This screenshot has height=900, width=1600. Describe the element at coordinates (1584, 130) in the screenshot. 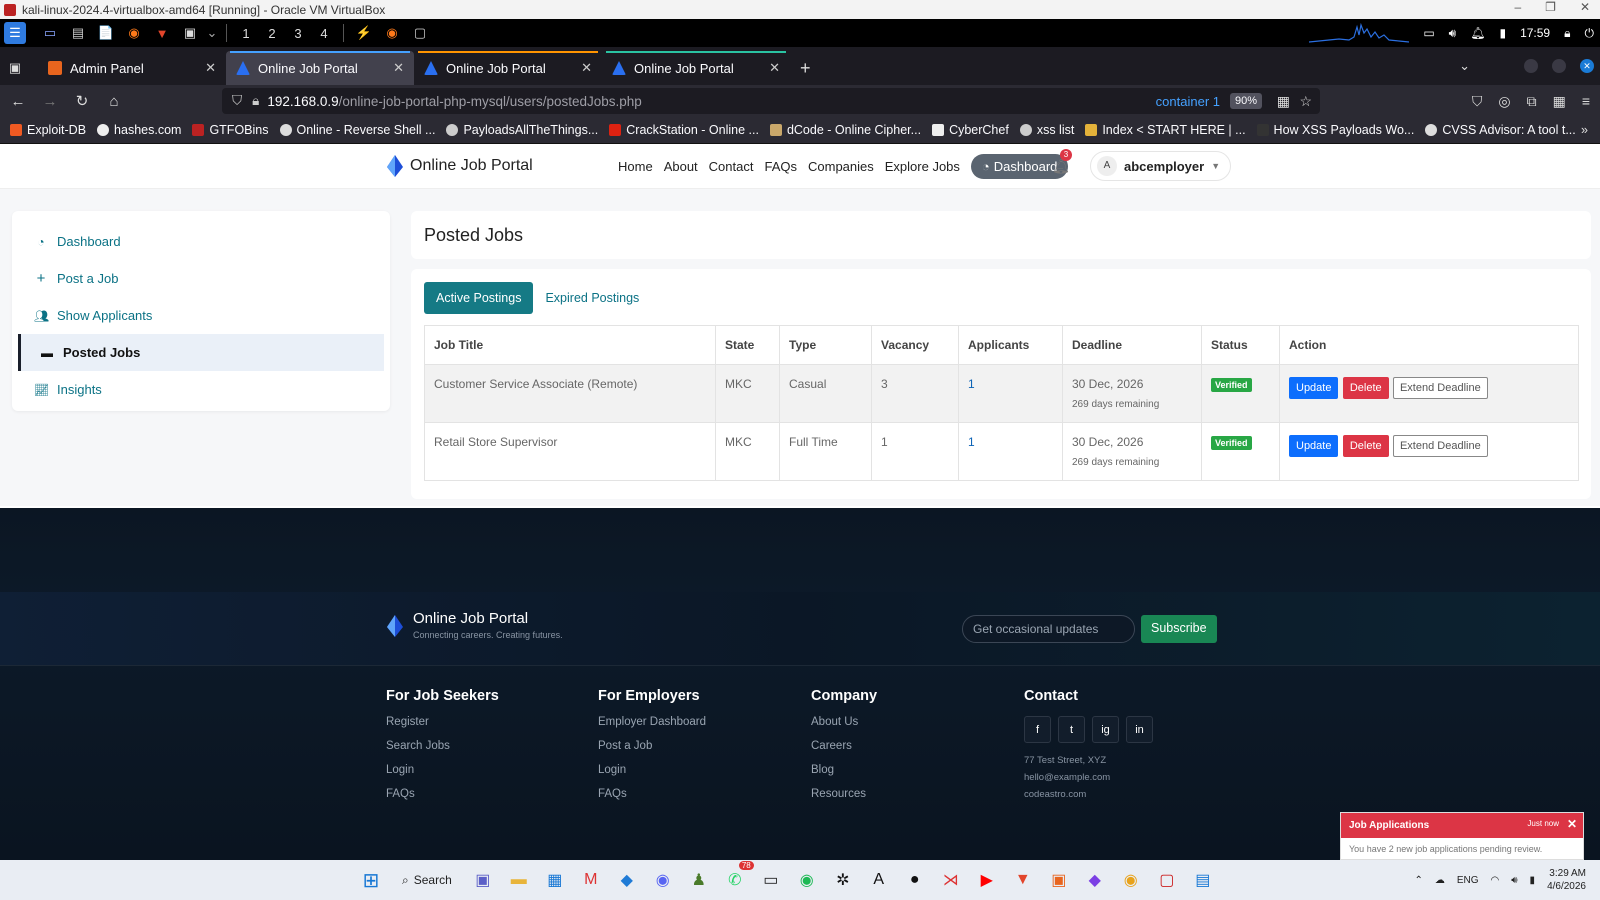

I see `more-bookmarks-icon: »` at that location.